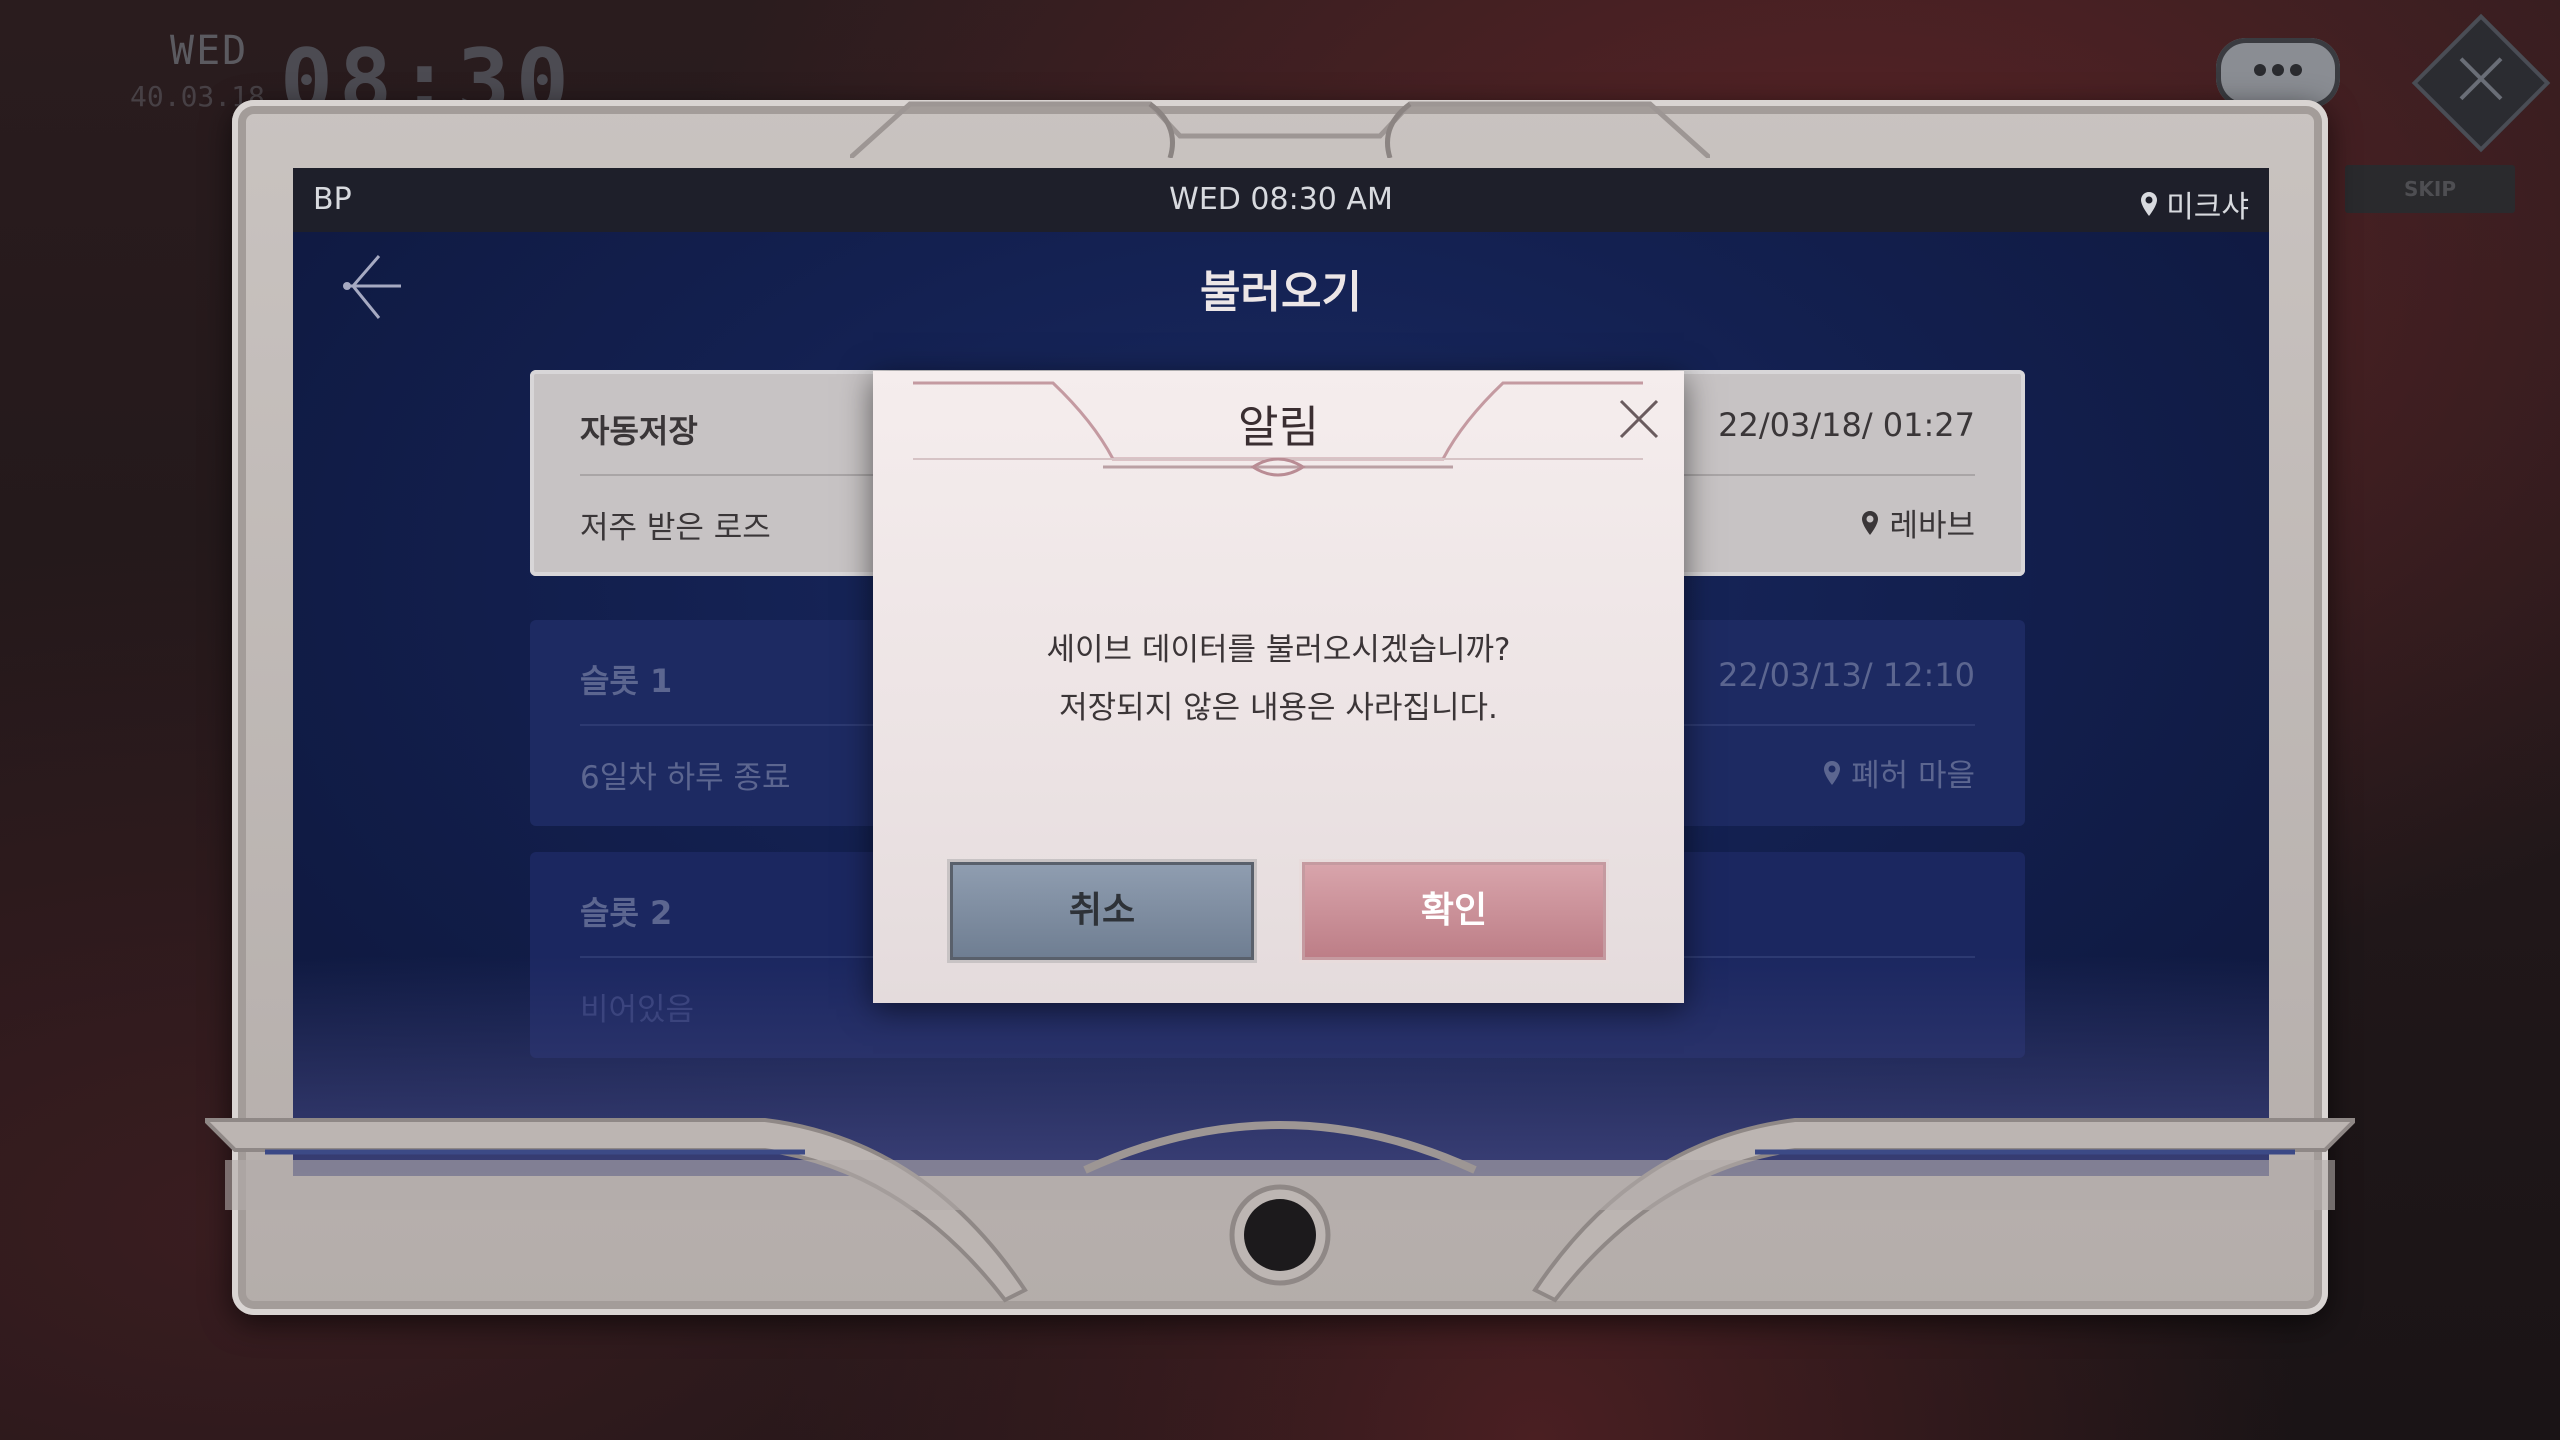 The image size is (2560, 1440). I want to click on status-location: 미크샤, so click(2194, 204).